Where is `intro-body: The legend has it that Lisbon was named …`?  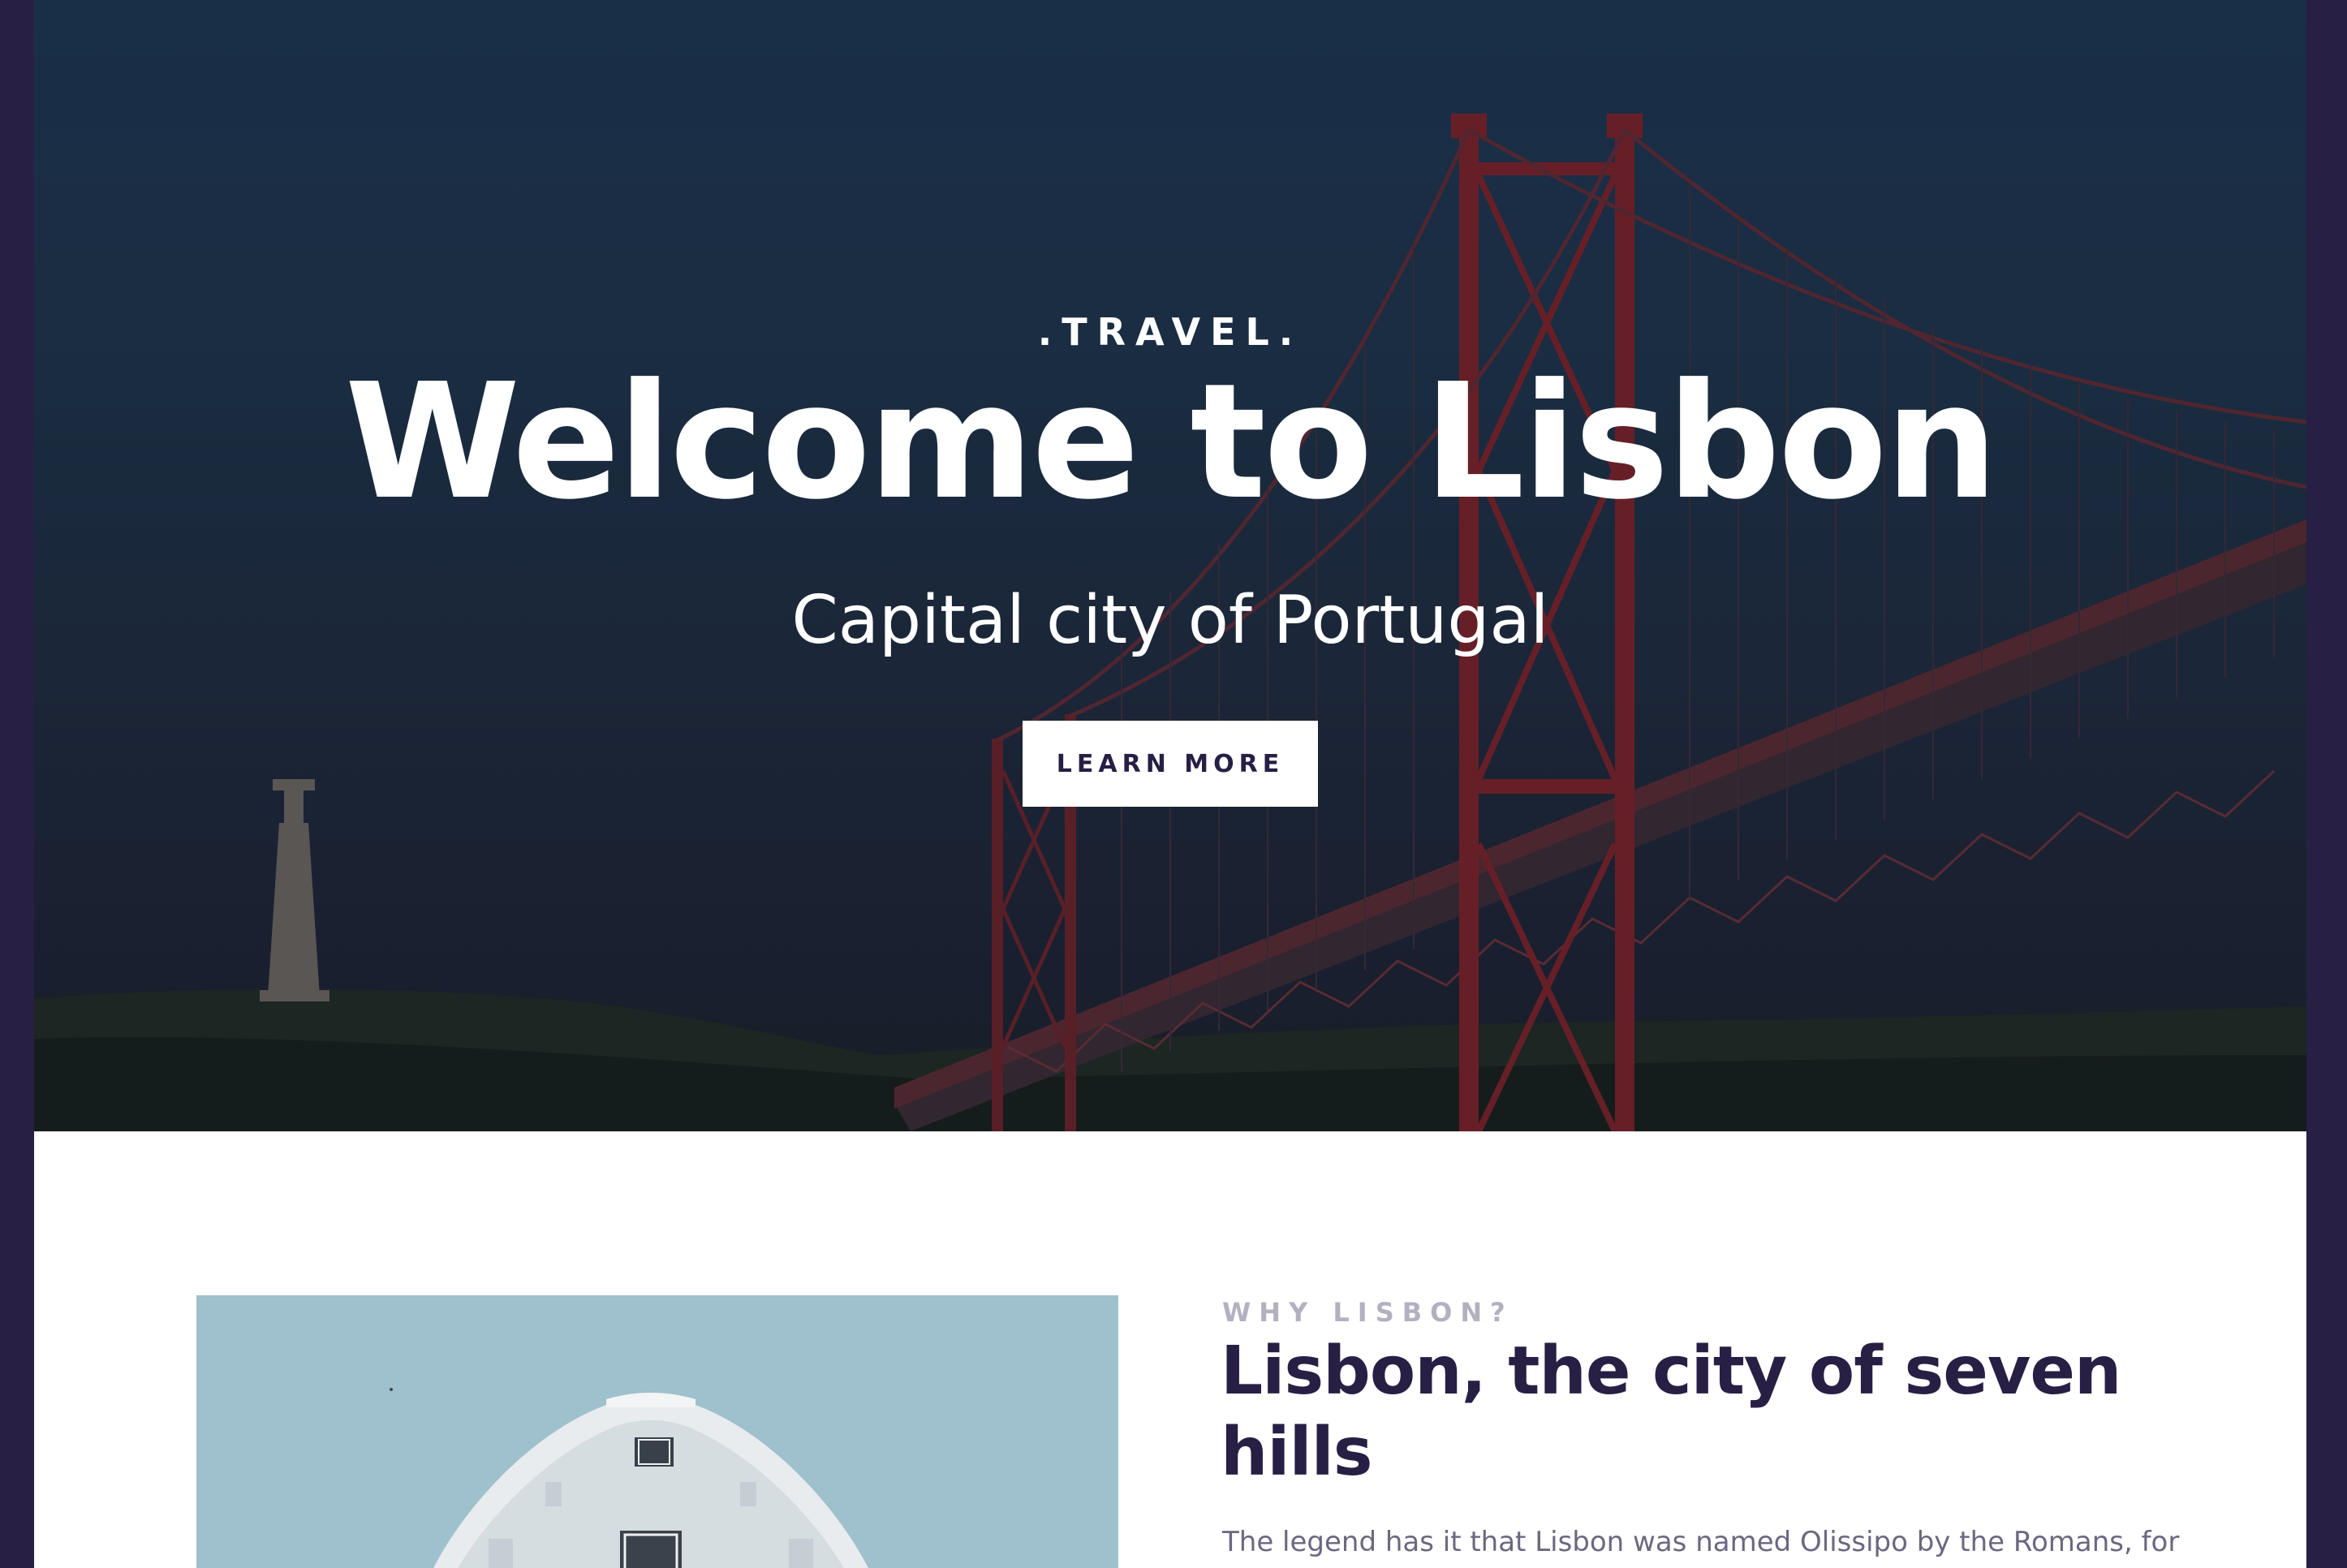 intro-body: The legend has it that Lisbon was named … is located at coordinates (1701, 1542).